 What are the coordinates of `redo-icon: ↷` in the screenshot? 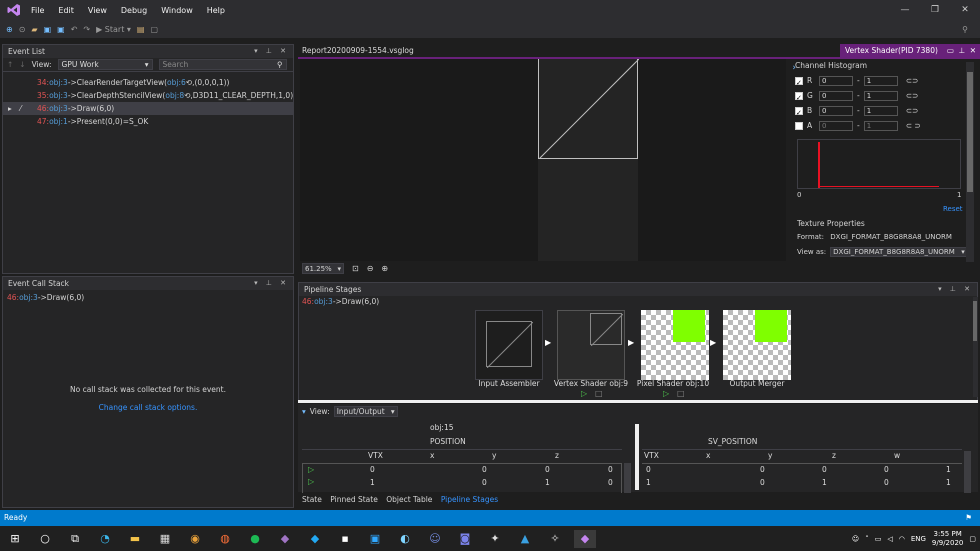 It's located at (86, 29).